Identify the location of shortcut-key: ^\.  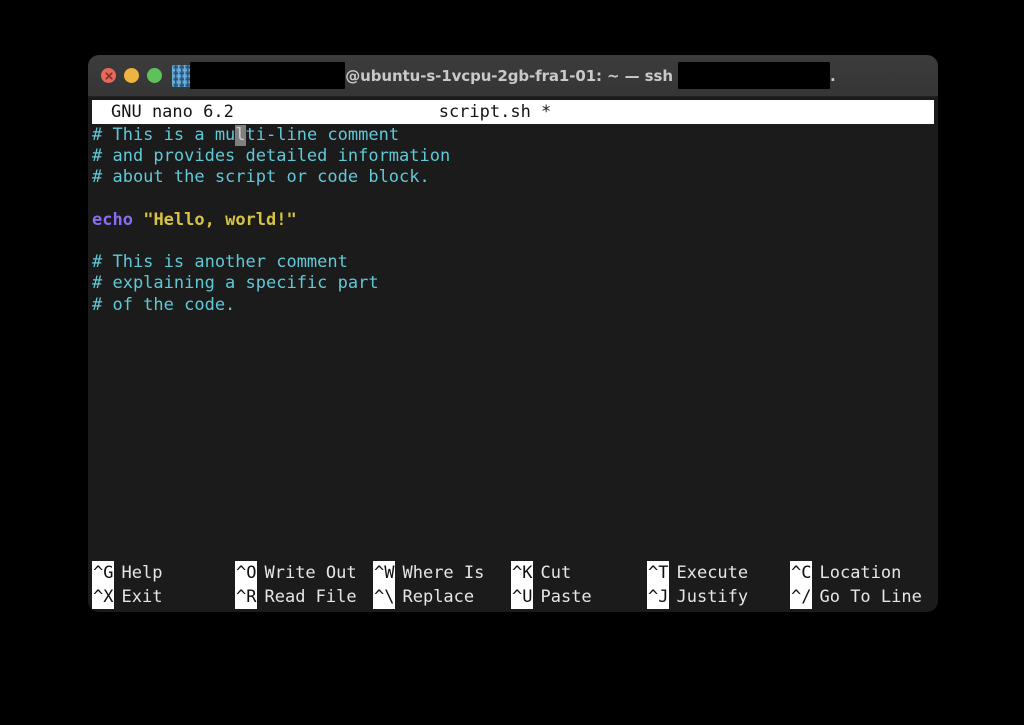
(384, 597).